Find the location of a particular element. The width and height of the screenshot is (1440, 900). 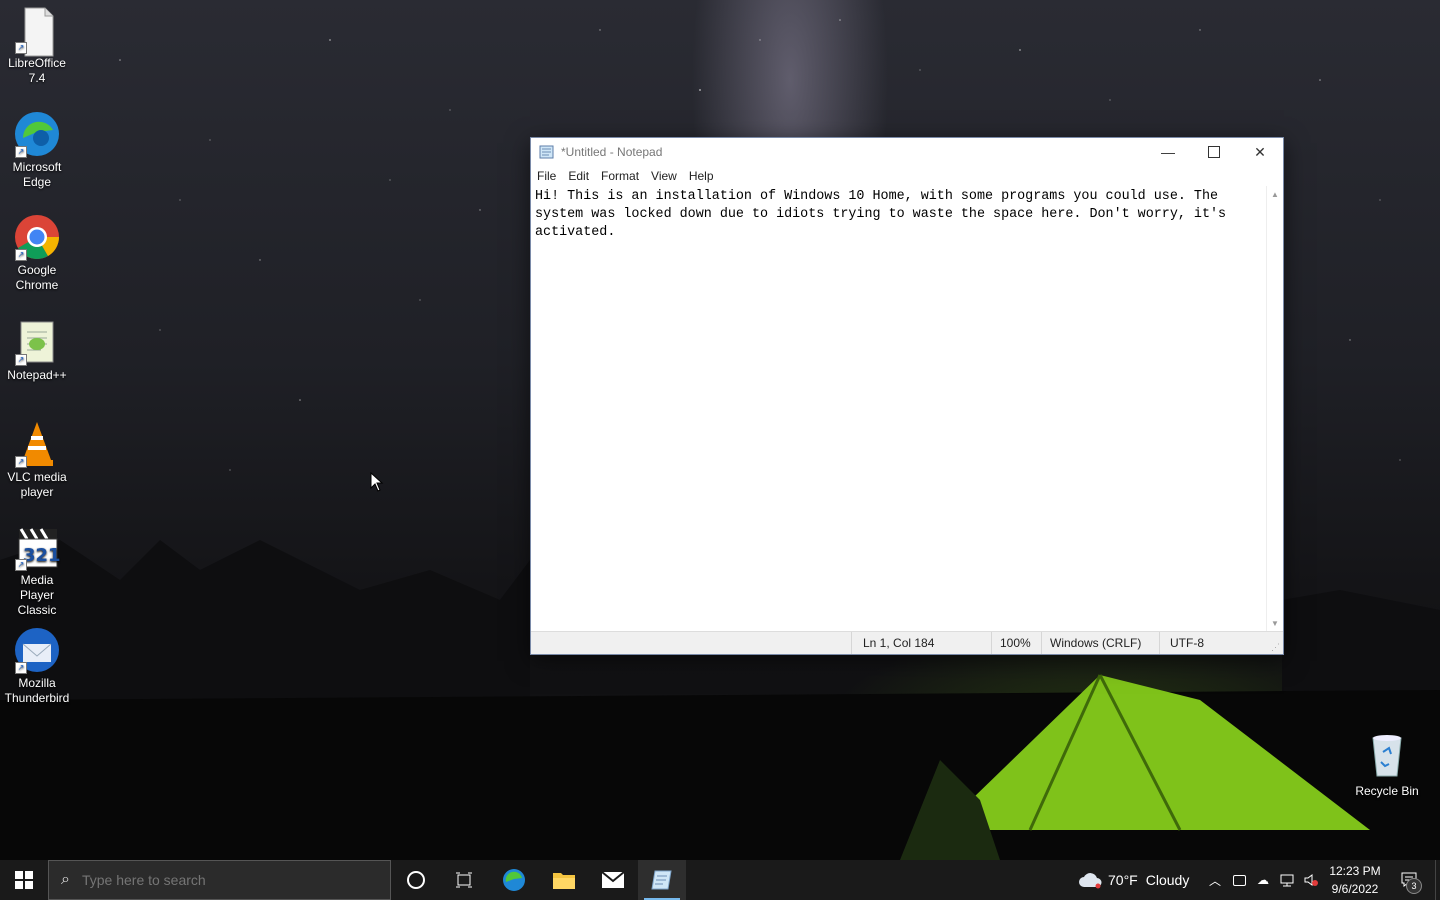

desktop-icon-vlc: ↗ VLC media player is located at coordinates (37, 460).